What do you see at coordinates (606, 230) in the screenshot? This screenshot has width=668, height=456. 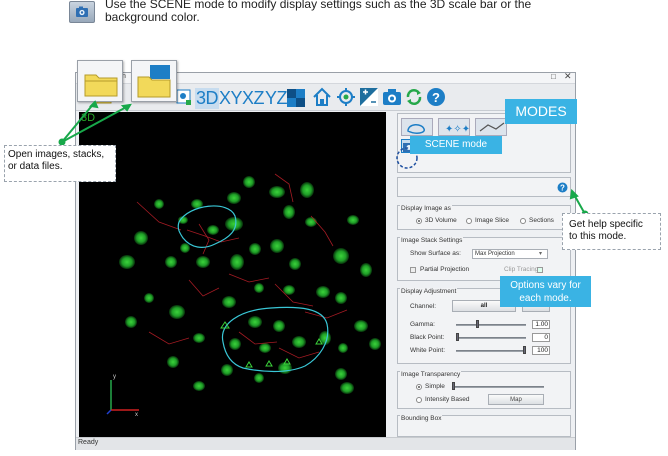 I see `callout-text: Get help specific to this mode.` at bounding box center [606, 230].